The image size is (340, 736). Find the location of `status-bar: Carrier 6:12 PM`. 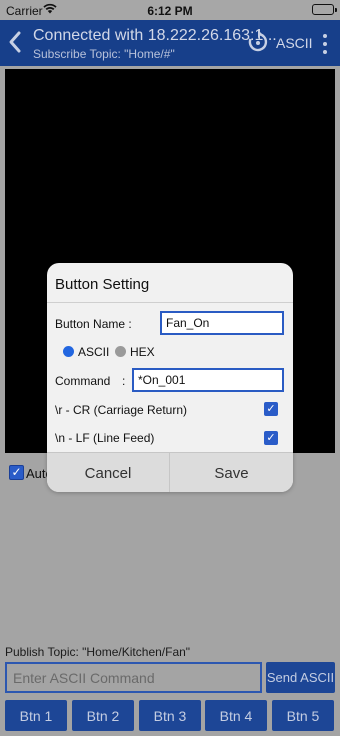

status-bar: Carrier 6:12 PM is located at coordinates (170, 10).